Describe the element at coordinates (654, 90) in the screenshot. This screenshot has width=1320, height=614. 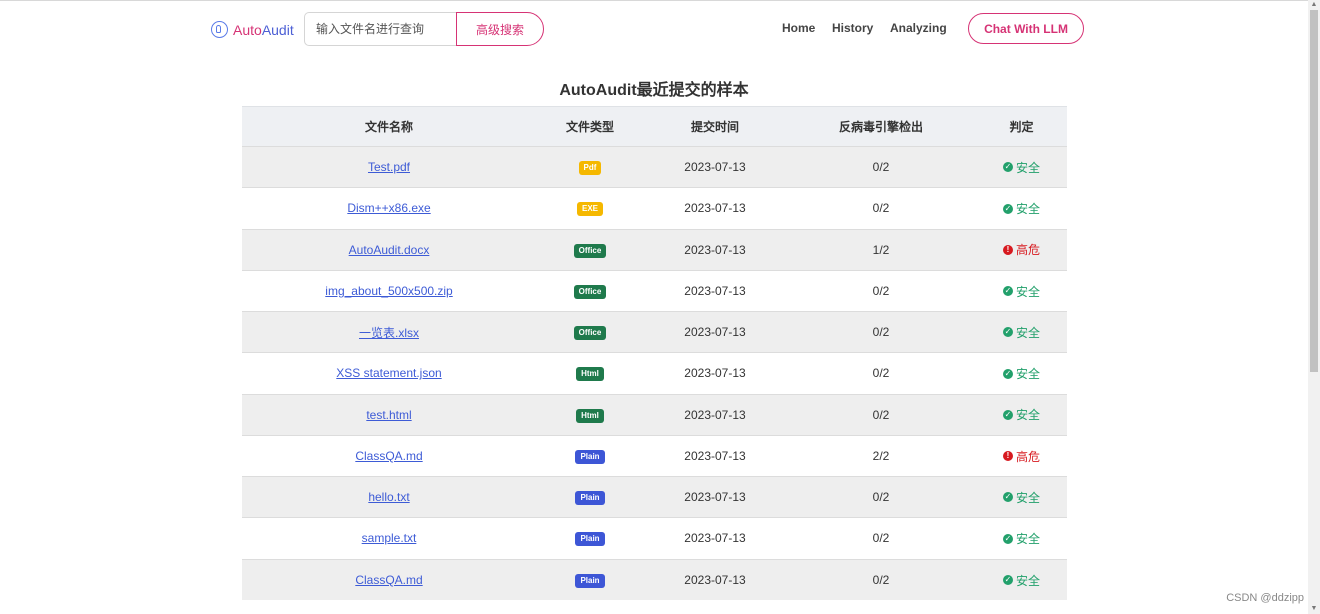
I see `page-title: AutoAudit最近提交的样本` at that location.